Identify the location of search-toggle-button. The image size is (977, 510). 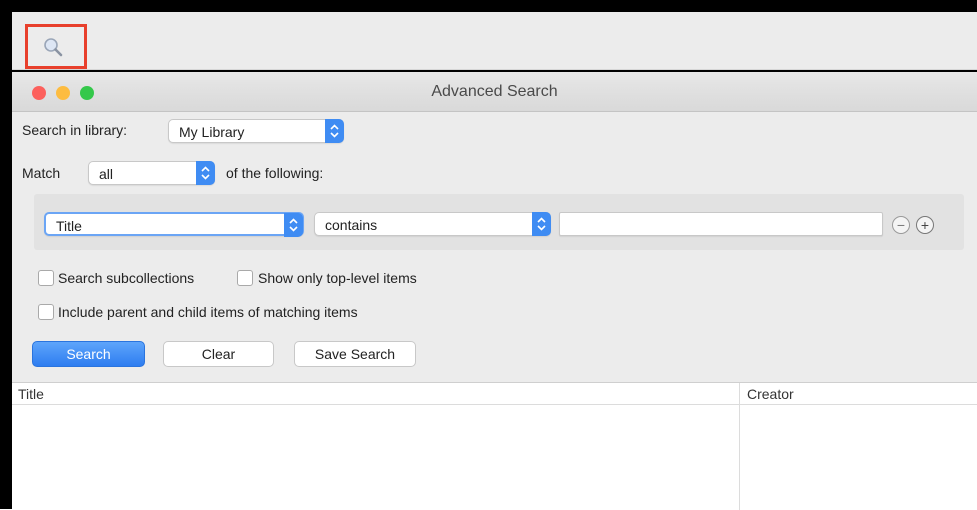
(56, 46).